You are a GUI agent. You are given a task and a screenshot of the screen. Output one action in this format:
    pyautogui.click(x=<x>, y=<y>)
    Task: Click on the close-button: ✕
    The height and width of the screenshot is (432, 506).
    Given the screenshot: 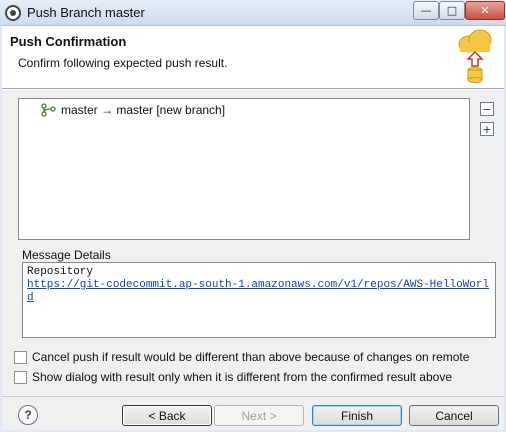 What is the action you would take?
    pyautogui.click(x=485, y=10)
    